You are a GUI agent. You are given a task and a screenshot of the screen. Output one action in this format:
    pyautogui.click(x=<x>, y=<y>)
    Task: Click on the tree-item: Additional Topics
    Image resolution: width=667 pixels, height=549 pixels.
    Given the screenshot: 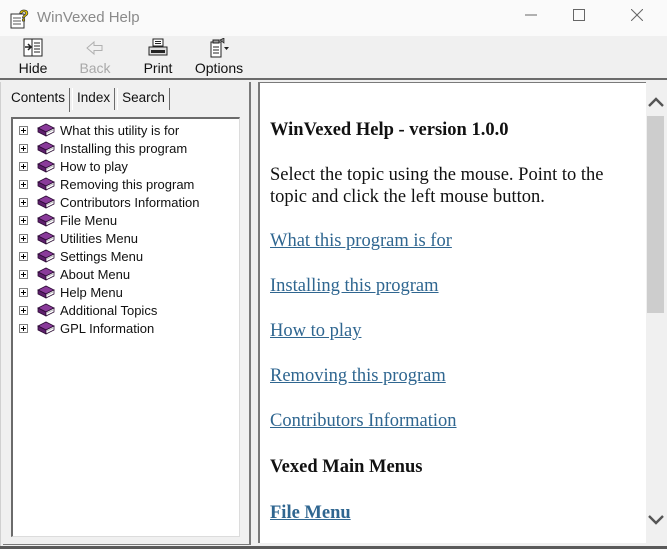 What is the action you would take?
    pyautogui.click(x=108, y=310)
    